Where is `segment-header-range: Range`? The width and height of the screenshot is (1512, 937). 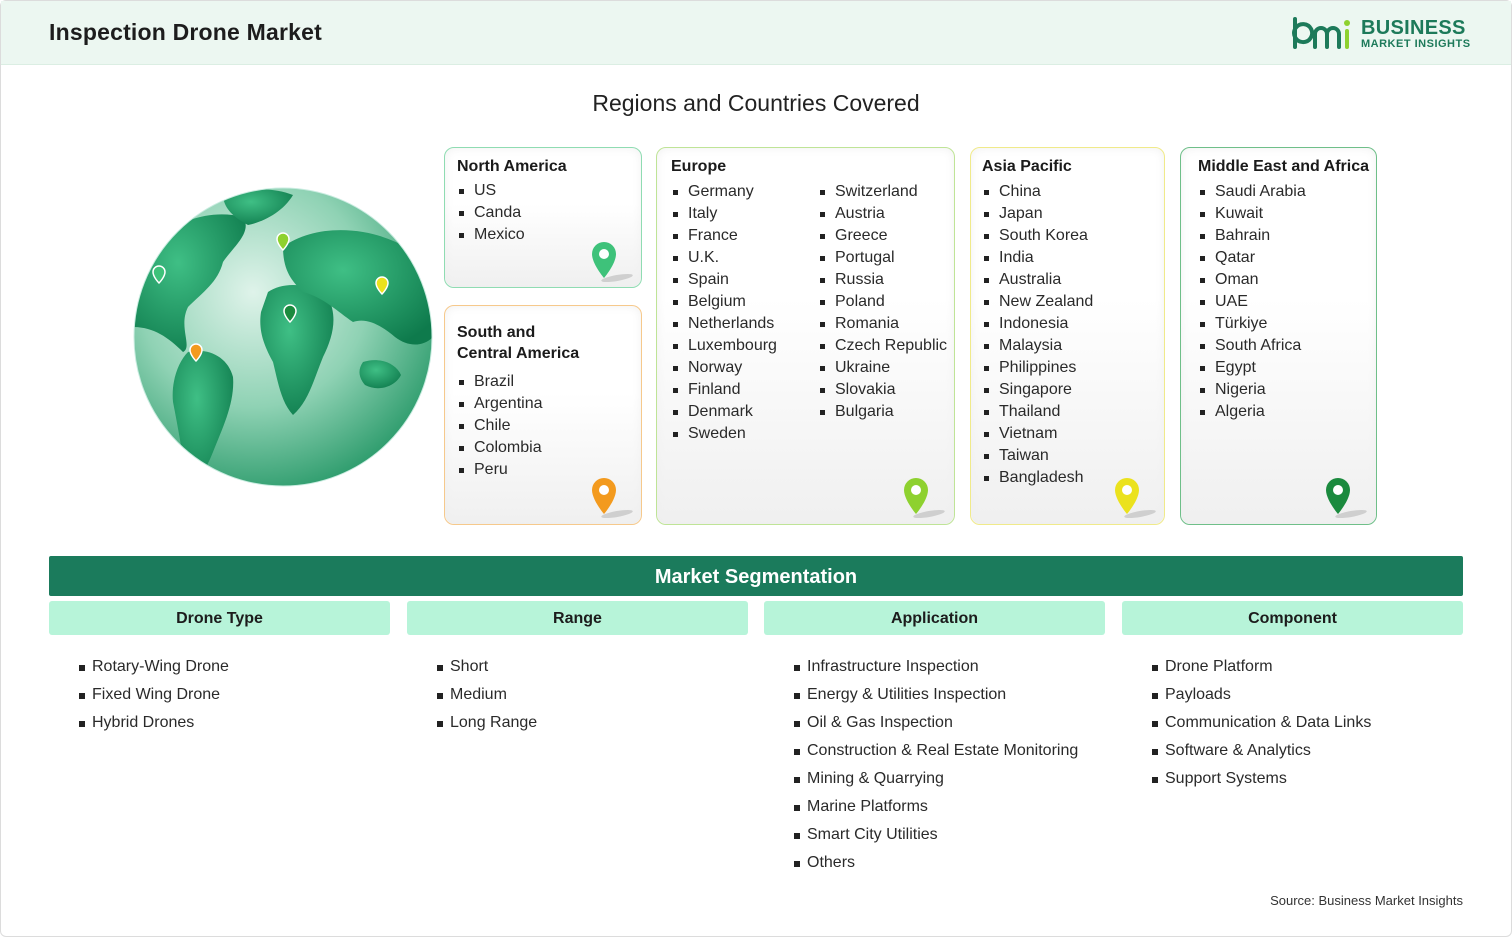
segment-header-range: Range is located at coordinates (577, 618).